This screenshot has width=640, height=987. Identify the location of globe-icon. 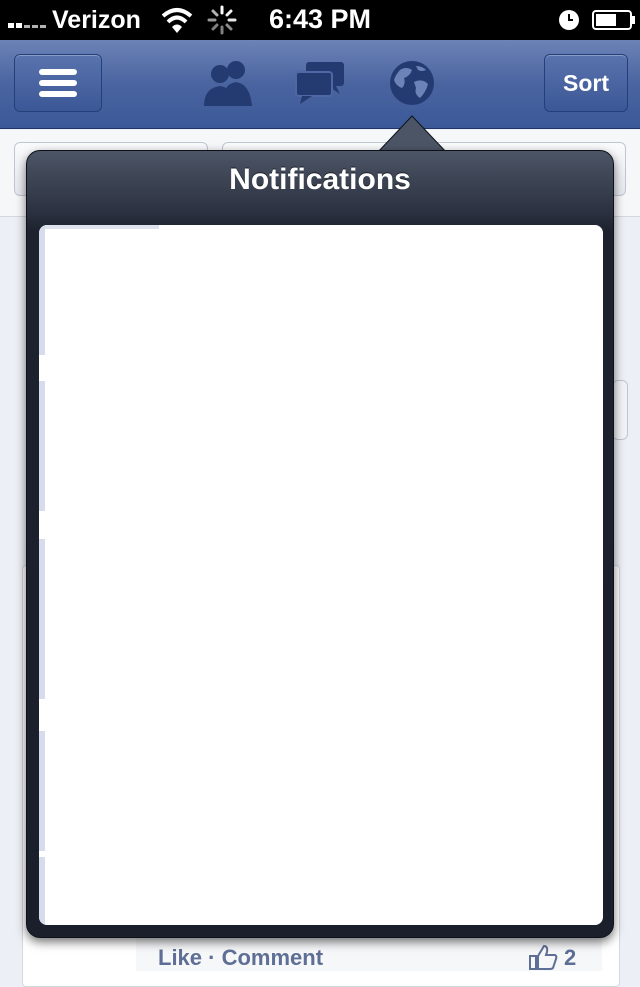
(412, 83).